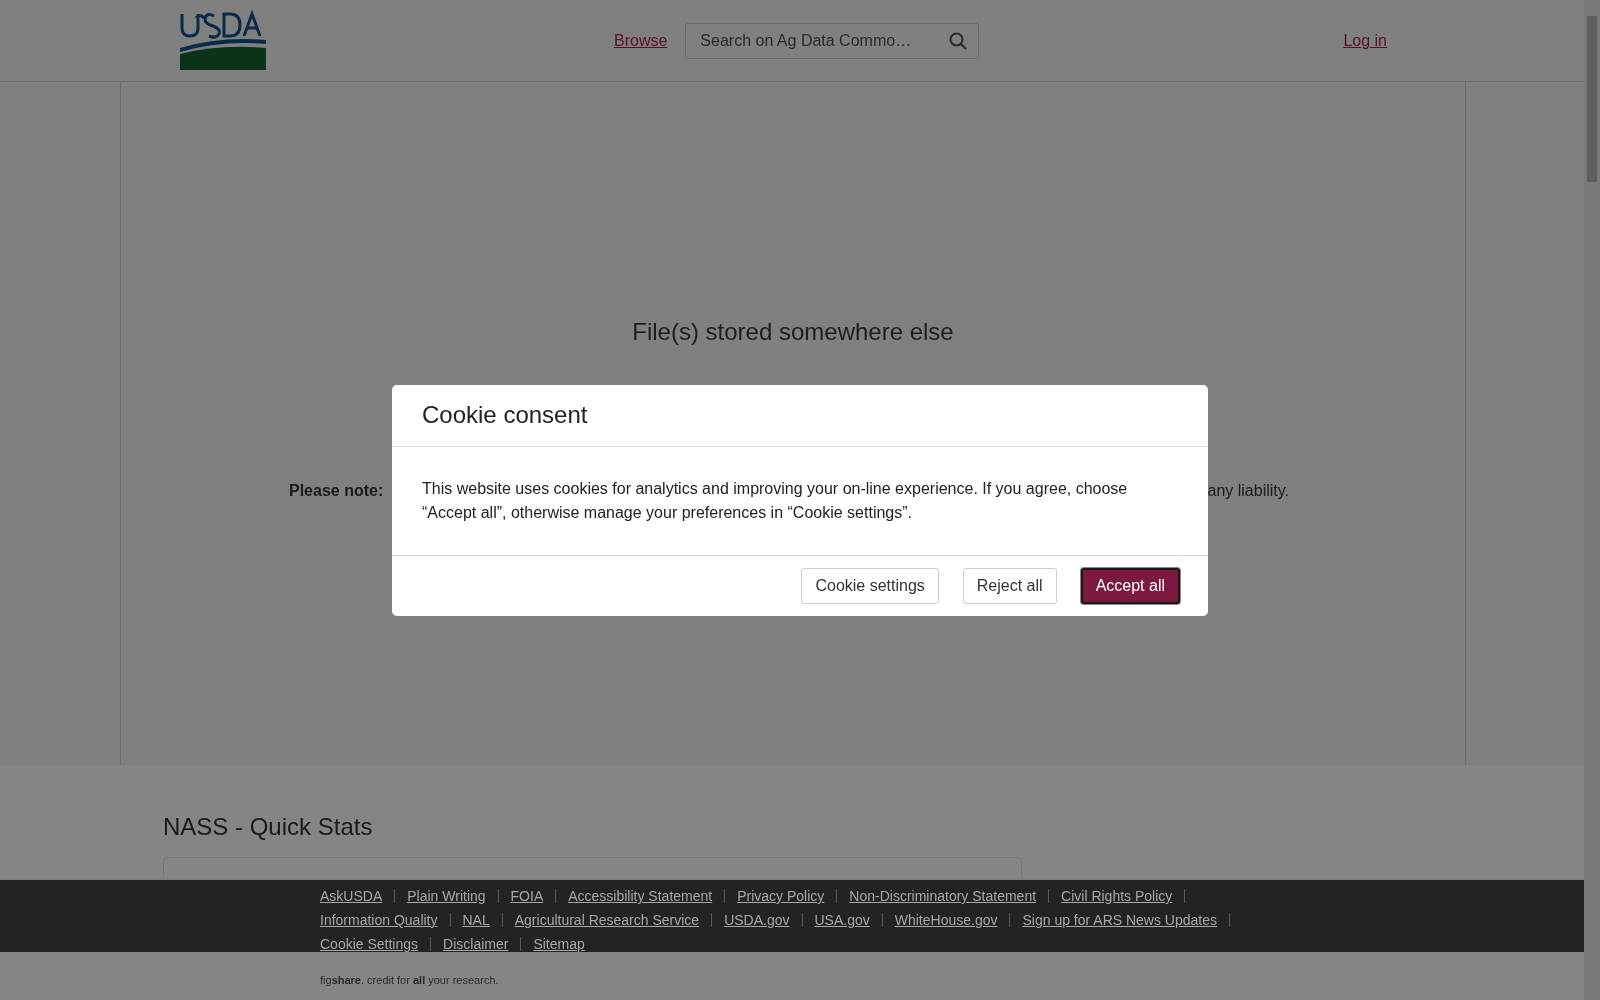 Image resolution: width=1600 pixels, height=1000 pixels. What do you see at coordinates (641, 40) in the screenshot?
I see `browse-link: Browse` at bounding box center [641, 40].